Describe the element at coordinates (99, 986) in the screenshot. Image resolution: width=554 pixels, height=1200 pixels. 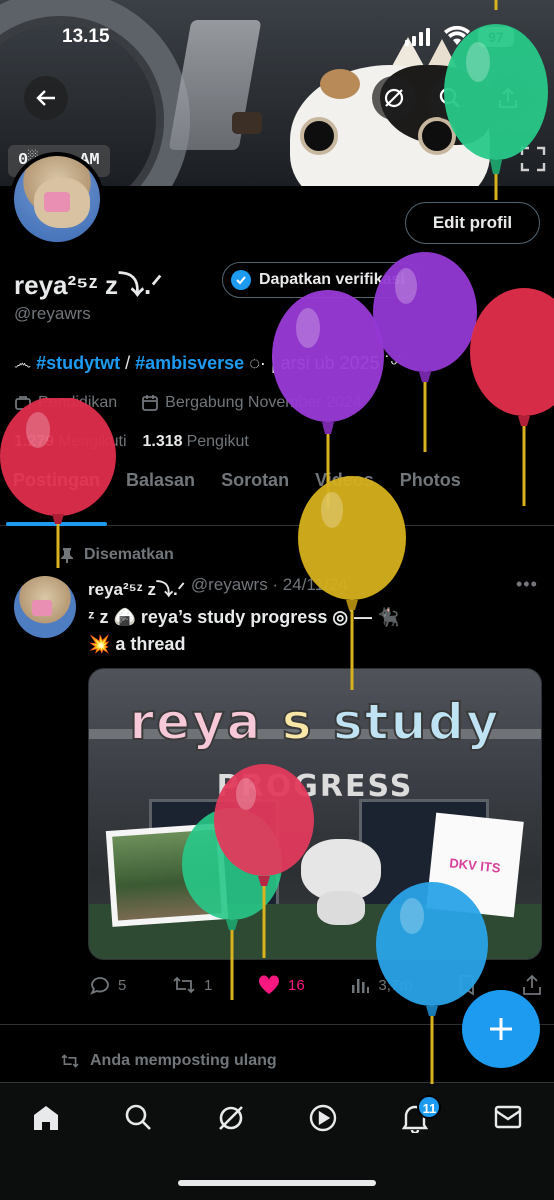
I see `reply-icon` at that location.